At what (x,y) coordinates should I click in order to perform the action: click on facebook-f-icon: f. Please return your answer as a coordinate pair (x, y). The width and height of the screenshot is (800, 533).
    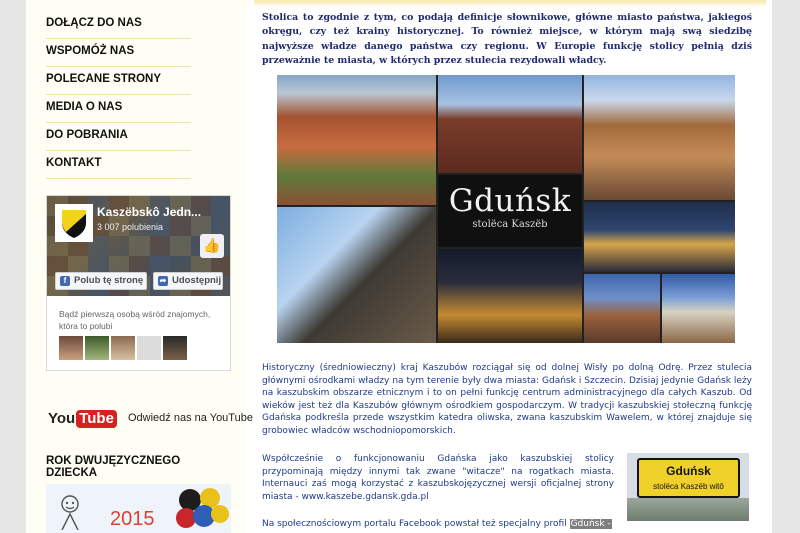
    Looking at the image, I should click on (65, 281).